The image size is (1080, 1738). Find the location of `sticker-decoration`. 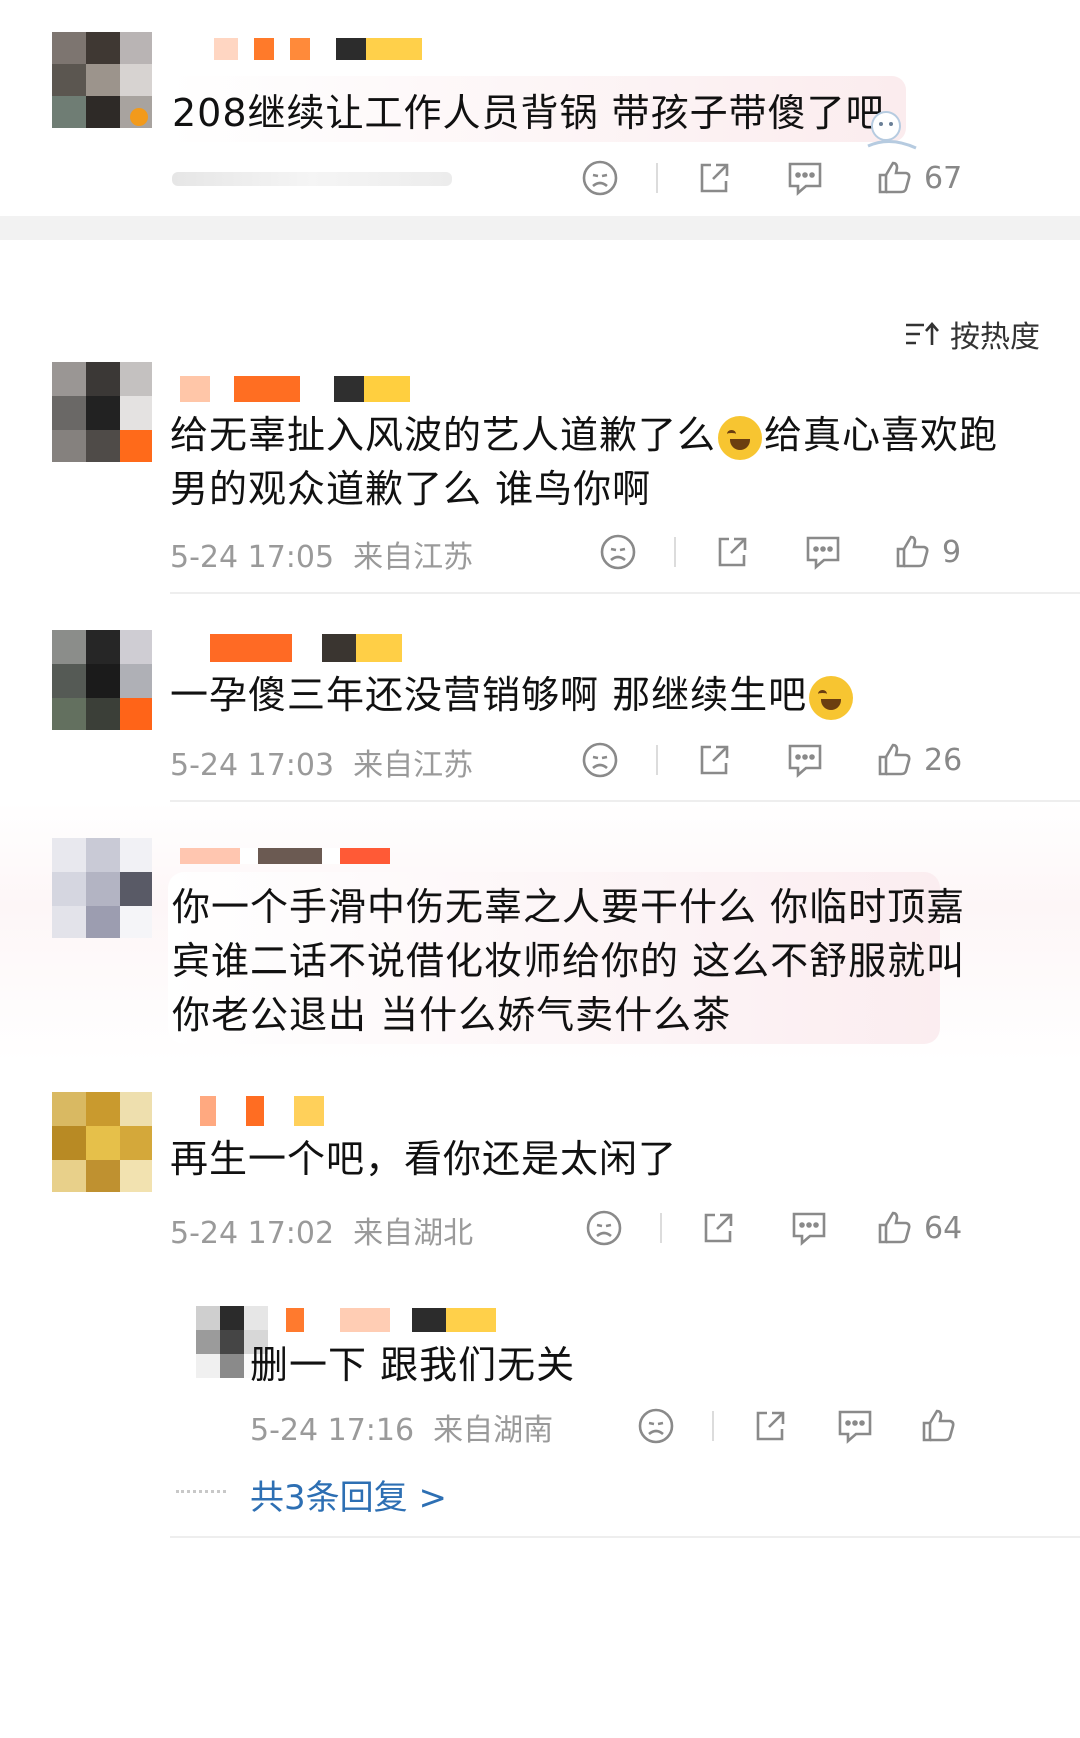

sticker-decoration is located at coordinates (890, 130).